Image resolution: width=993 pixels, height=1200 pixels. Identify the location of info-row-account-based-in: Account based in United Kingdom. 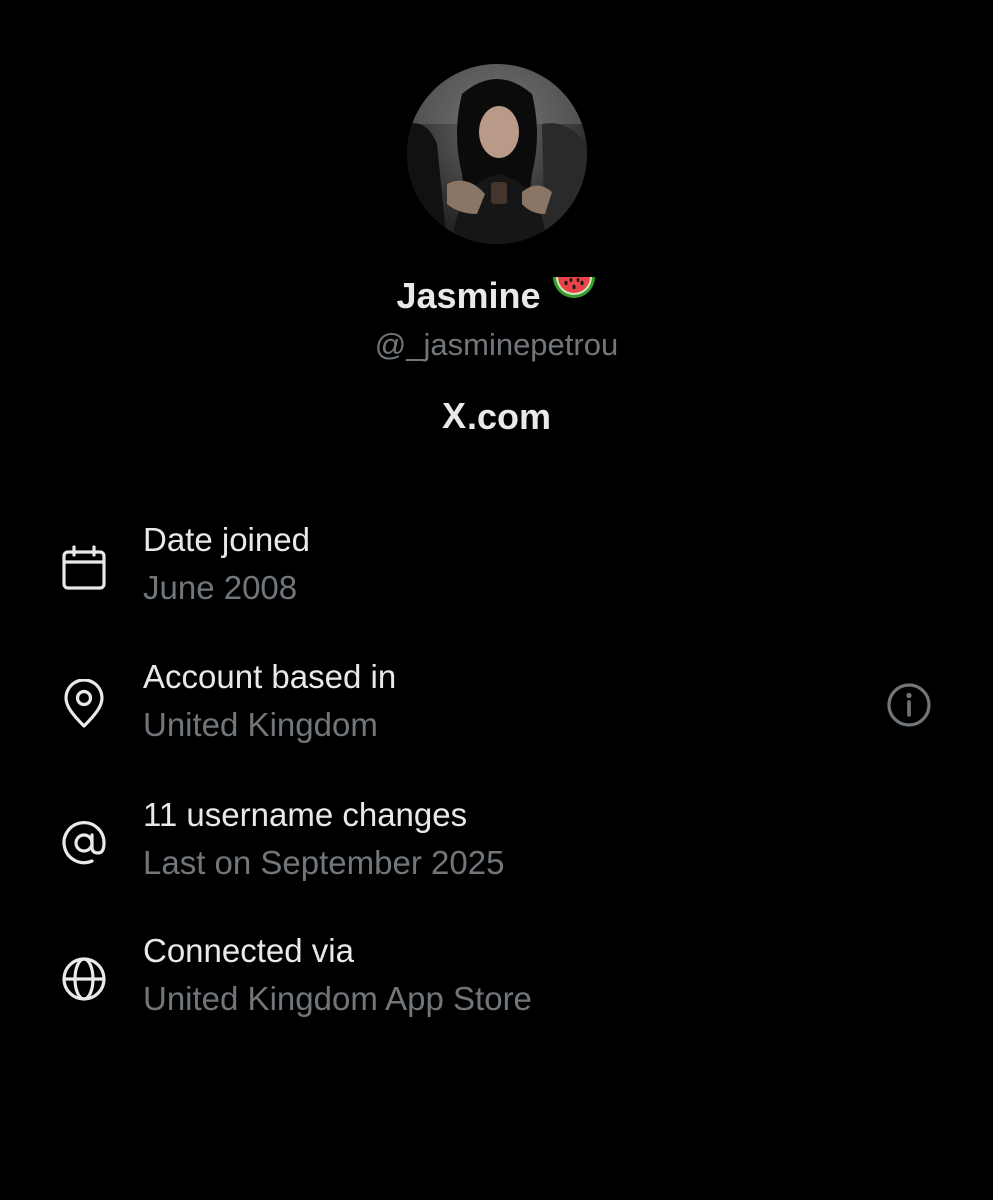
(496, 705).